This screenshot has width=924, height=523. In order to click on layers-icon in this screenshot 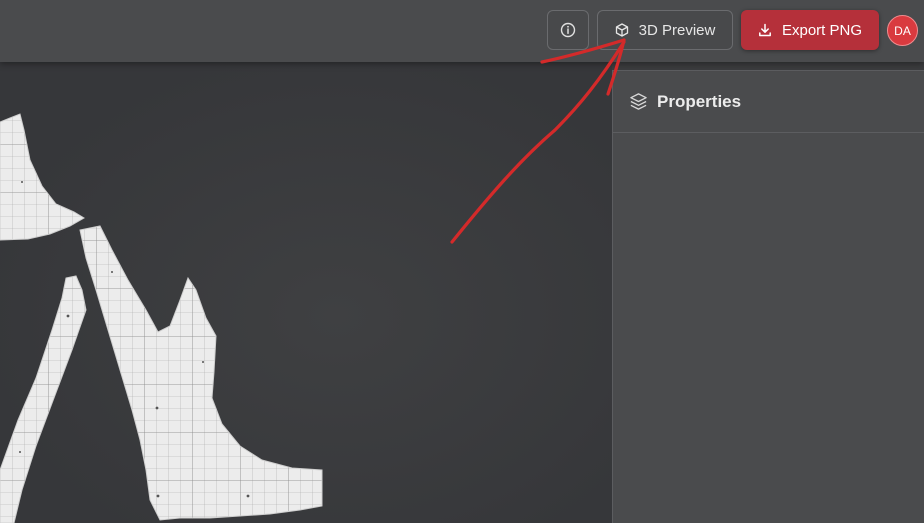, I will do `click(638, 101)`.